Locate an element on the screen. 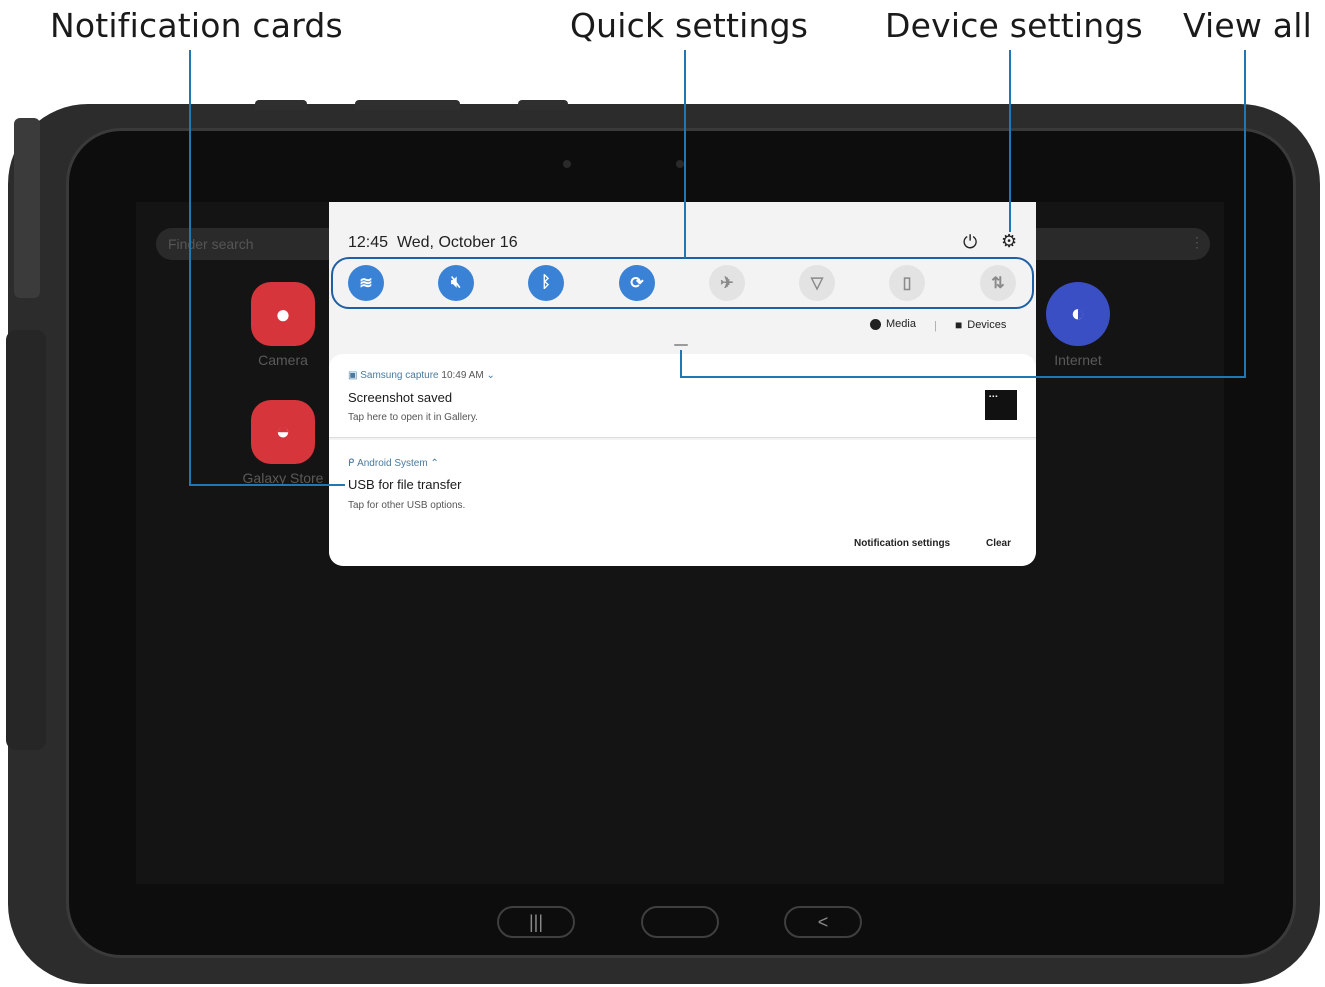 The height and width of the screenshot is (987, 1325). more-options-icon: ⋮ is located at coordinates (1197, 242).